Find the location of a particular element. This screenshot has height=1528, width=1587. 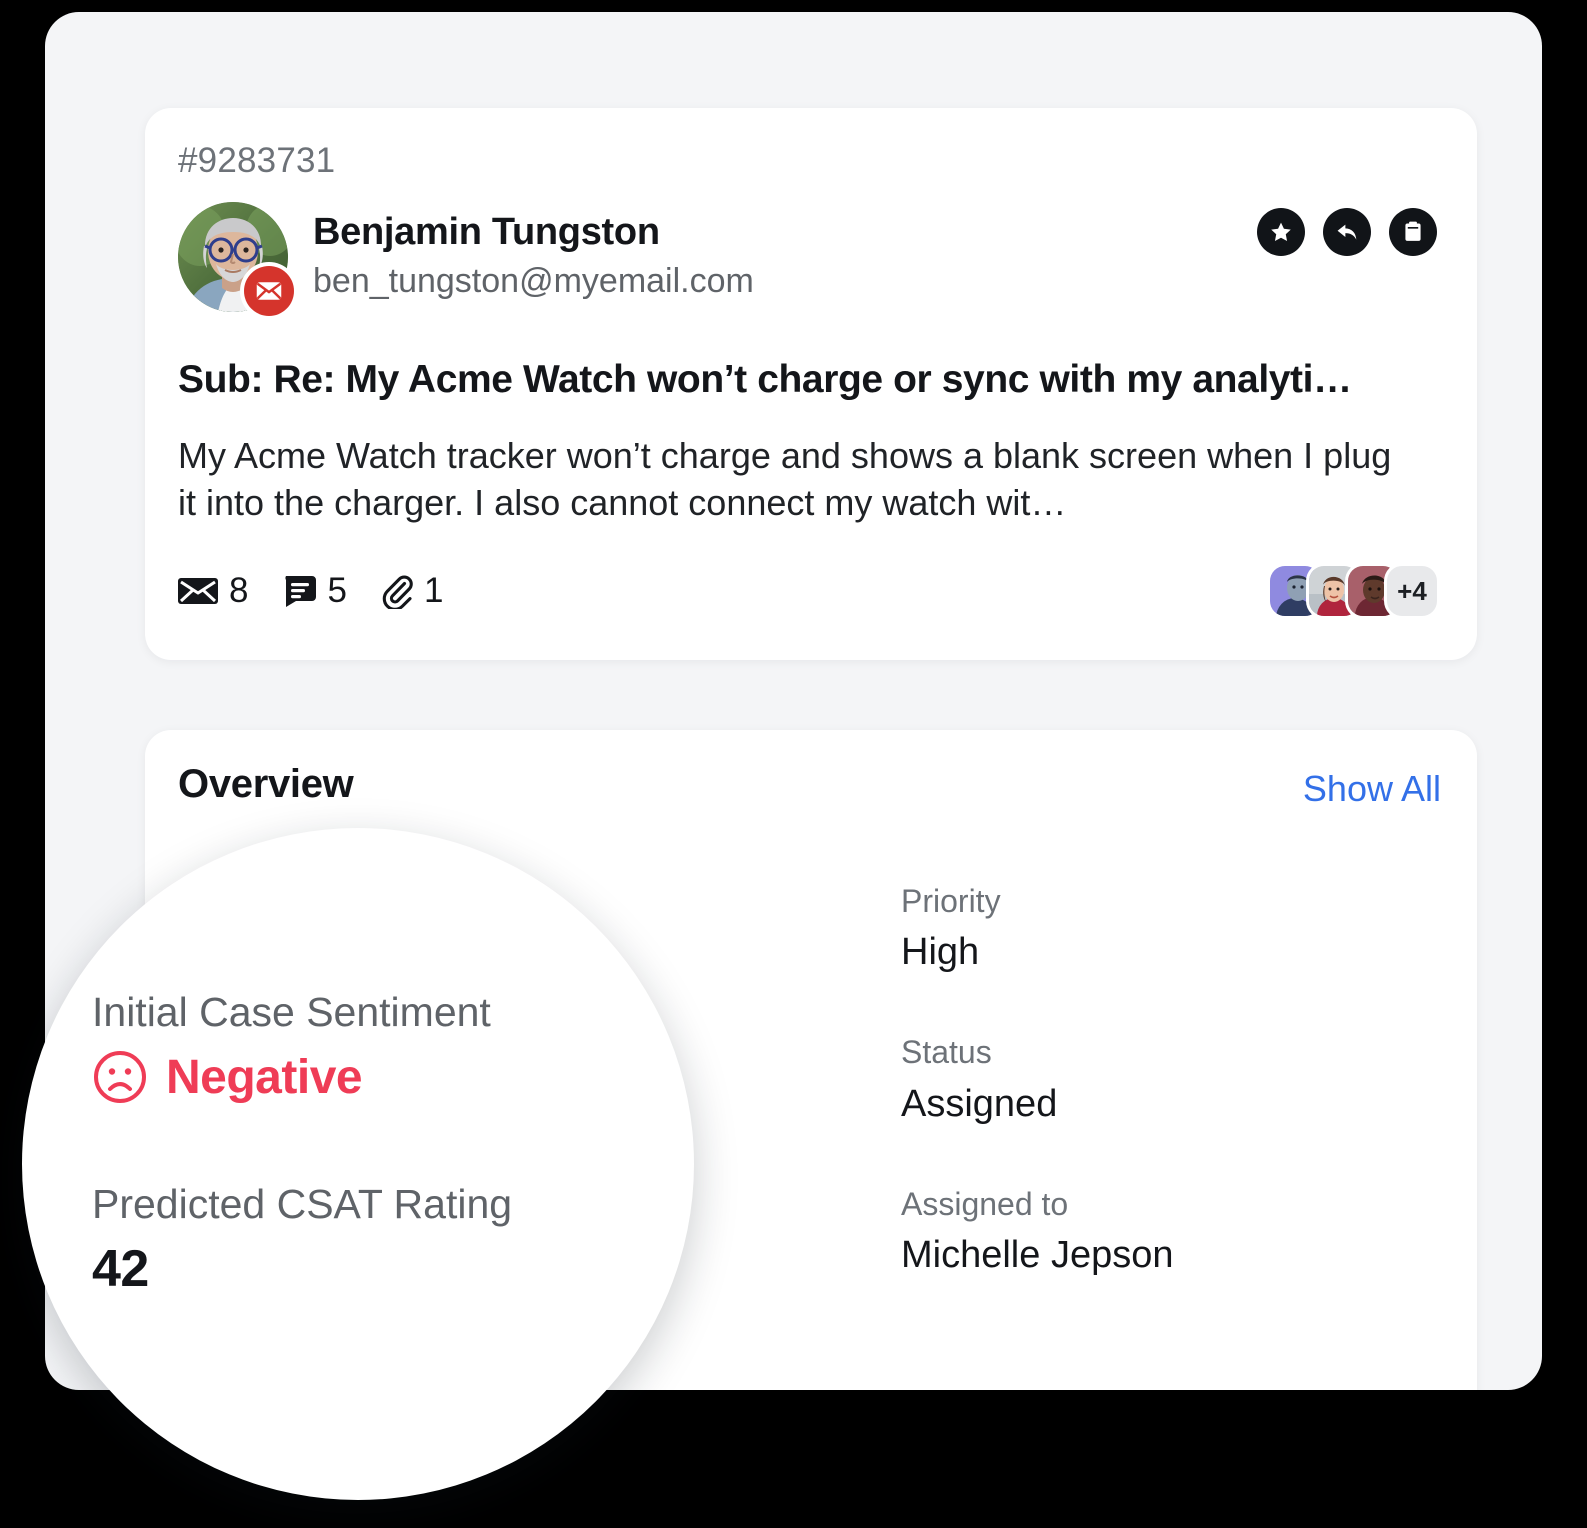

magnified-sentiment-value: Negative is located at coordinates (264, 1077).